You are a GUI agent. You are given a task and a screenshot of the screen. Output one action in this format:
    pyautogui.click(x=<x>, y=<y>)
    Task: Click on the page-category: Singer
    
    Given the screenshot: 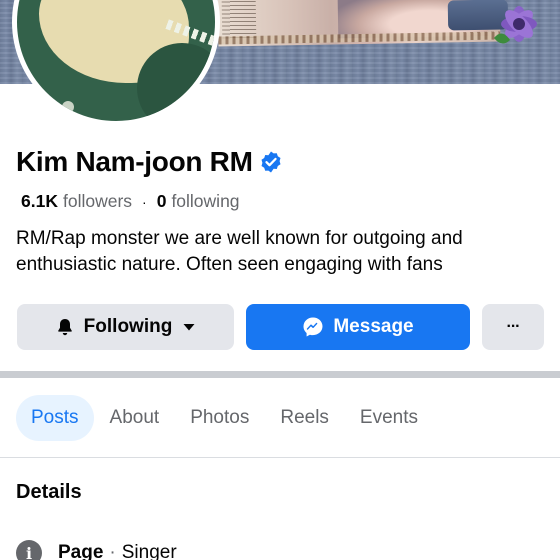 What is the action you would take?
    pyautogui.click(x=149, y=551)
    